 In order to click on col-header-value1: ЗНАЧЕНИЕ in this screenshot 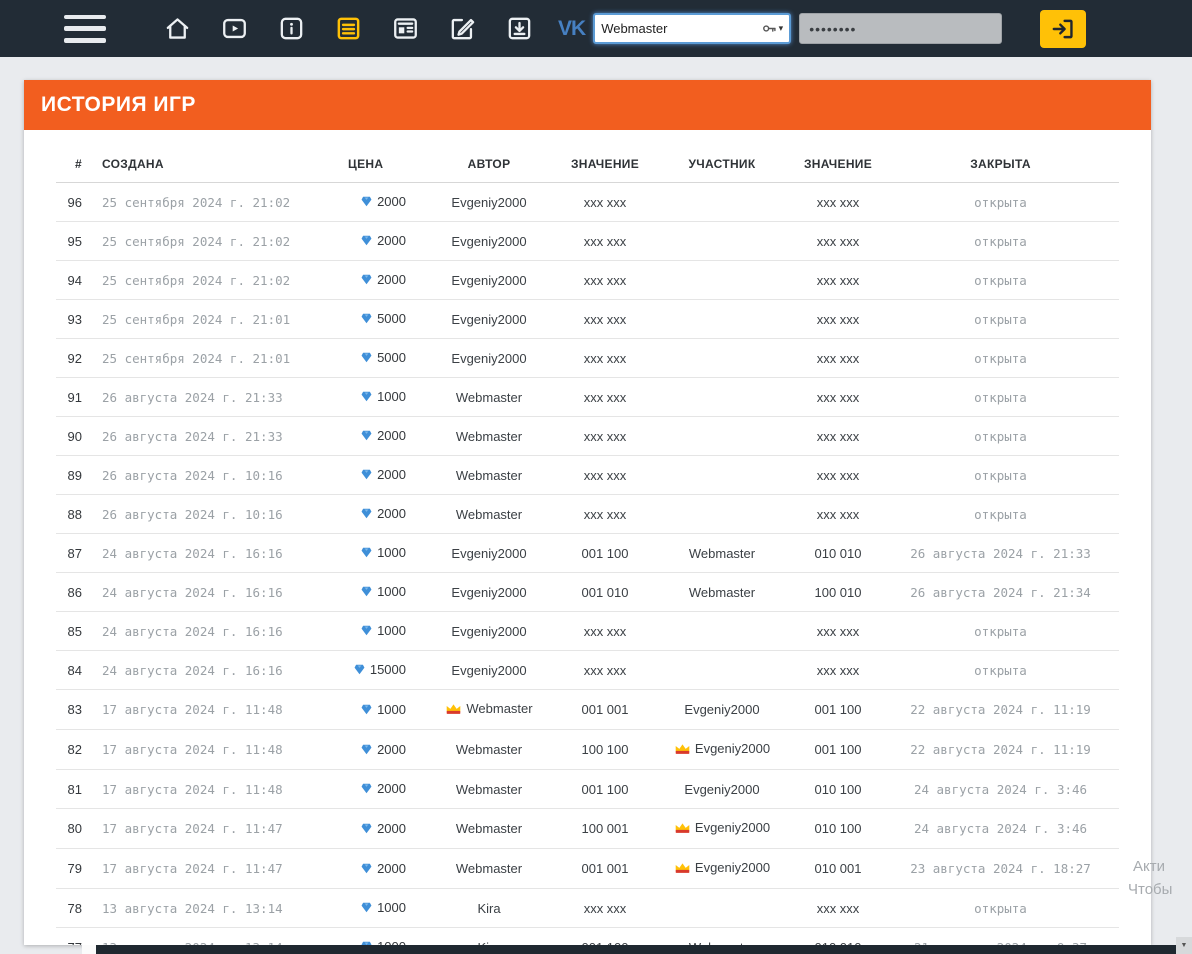, I will do `click(605, 163)`.